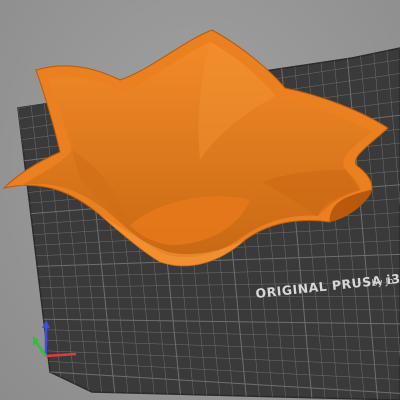 The image size is (400, 400). What do you see at coordinates (41, 349) in the screenshot?
I see `axis-y-line` at bounding box center [41, 349].